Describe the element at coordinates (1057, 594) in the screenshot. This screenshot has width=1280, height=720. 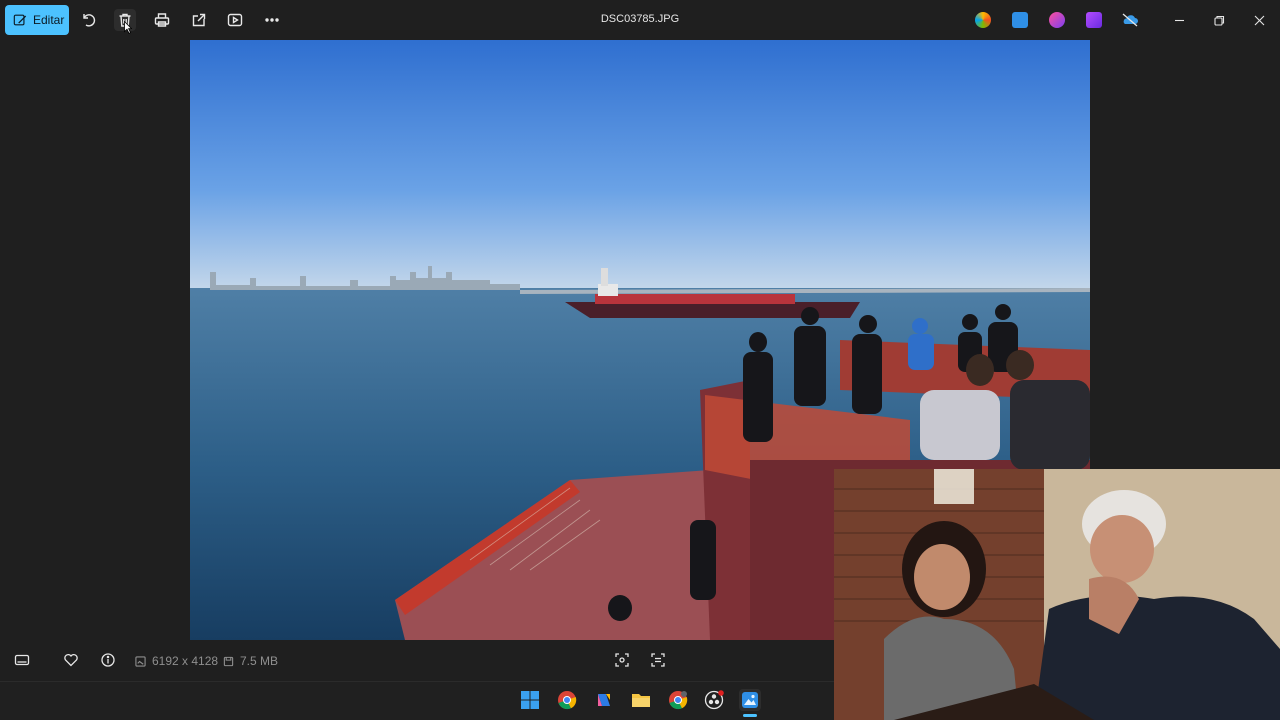
I see `webcam-overlay` at that location.